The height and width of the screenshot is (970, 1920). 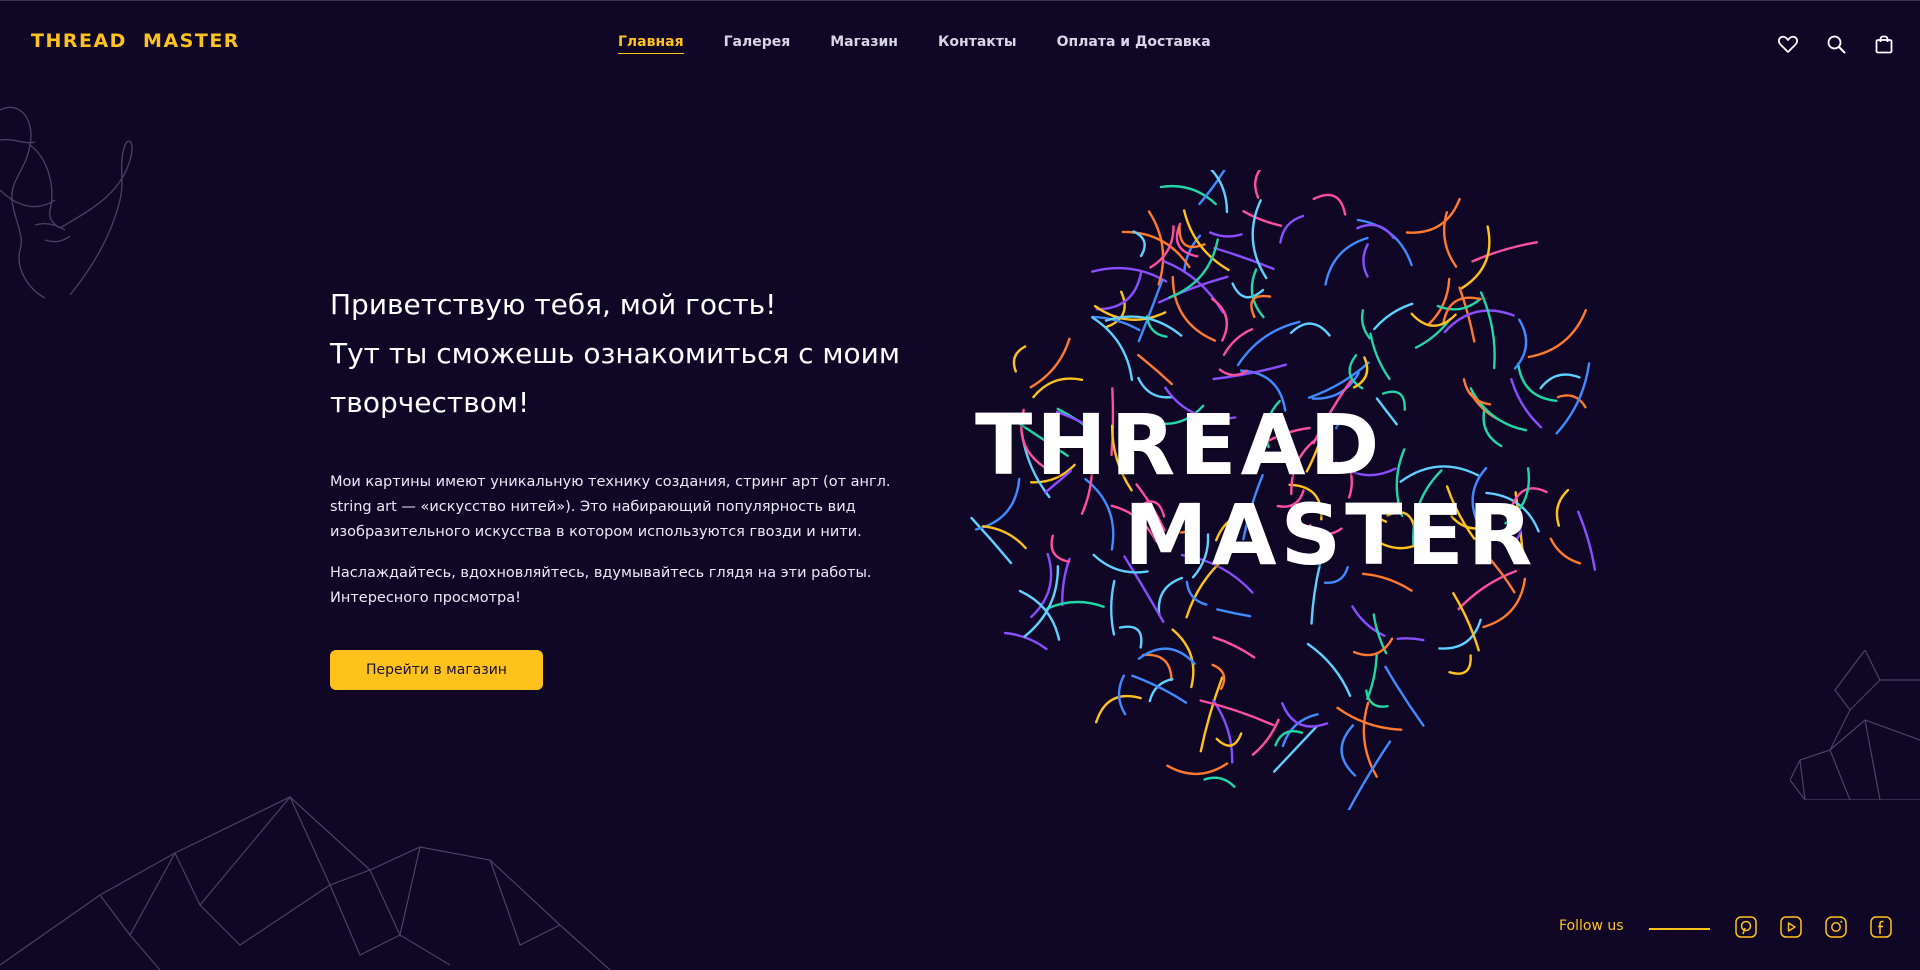 What do you see at coordinates (436, 670) in the screenshot?
I see `go-to-shop-button: Перейти в магазин` at bounding box center [436, 670].